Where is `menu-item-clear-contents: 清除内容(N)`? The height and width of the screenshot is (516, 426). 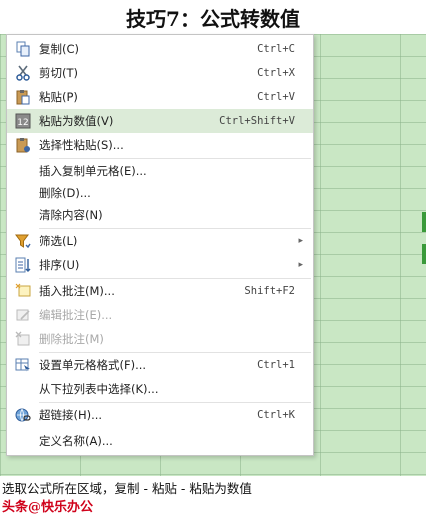
menu-item-clear-contents: 清除内容(N) is located at coordinates (160, 215).